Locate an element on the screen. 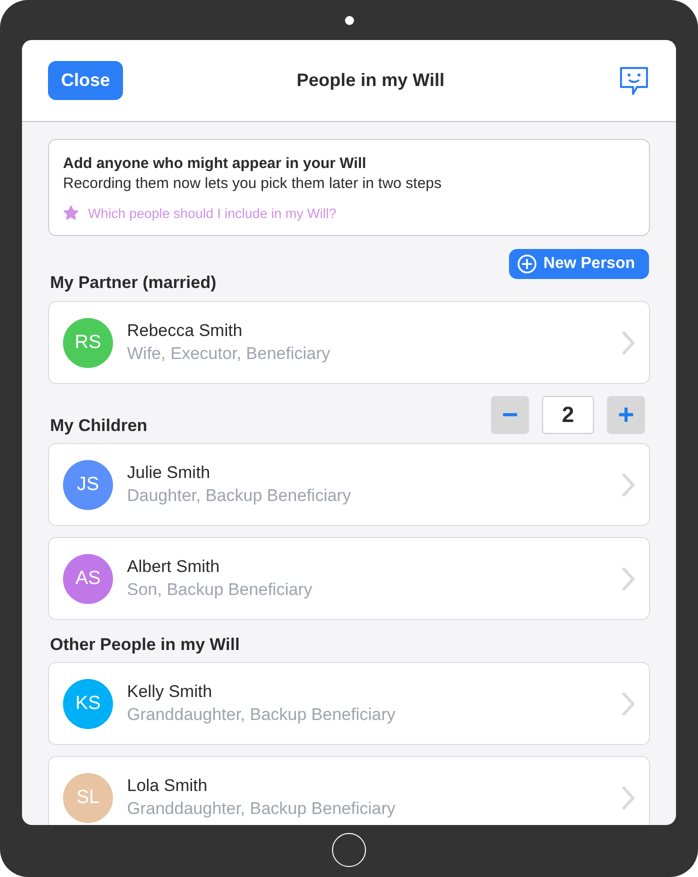  person-card: RS Rebecca Smith Wife, Executor, Beneficiary is located at coordinates (349, 342).